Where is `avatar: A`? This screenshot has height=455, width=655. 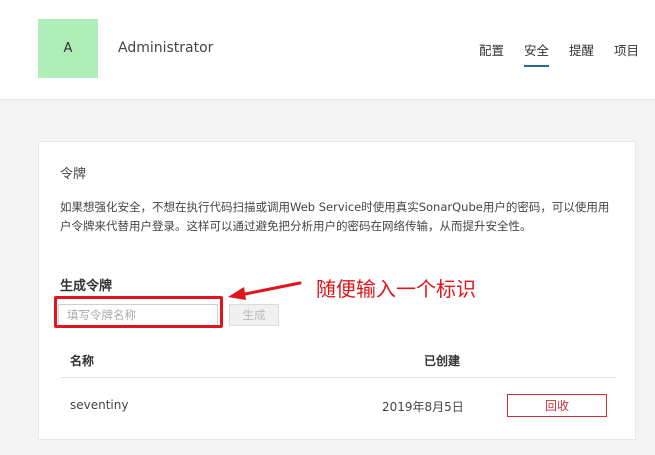
avatar: A is located at coordinates (68, 48).